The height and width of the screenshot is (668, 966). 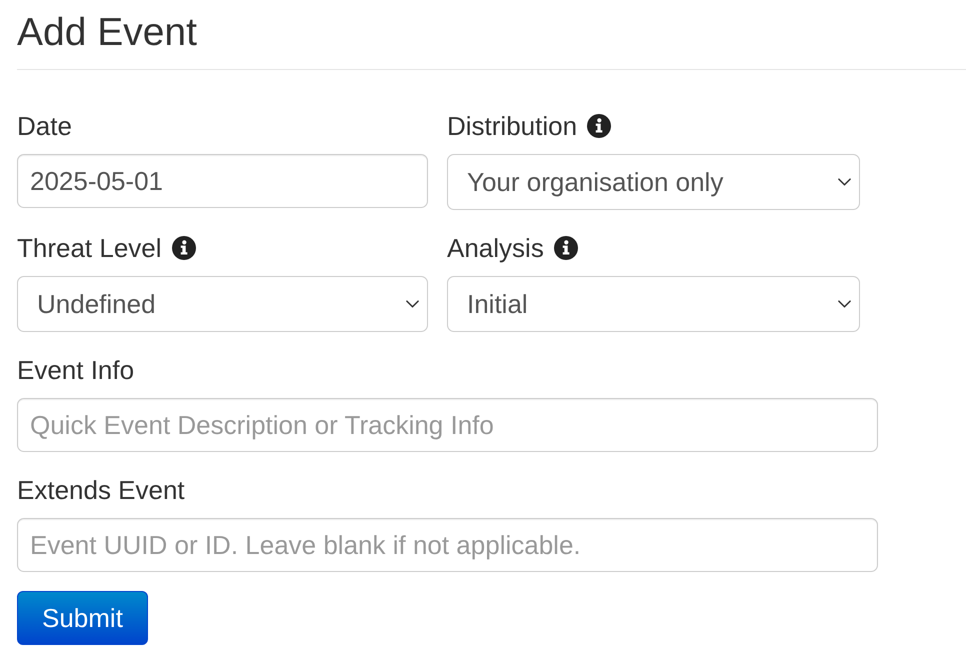 What do you see at coordinates (447, 425) in the screenshot?
I see `text-input: Quick Event Description or Tracking Info` at bounding box center [447, 425].